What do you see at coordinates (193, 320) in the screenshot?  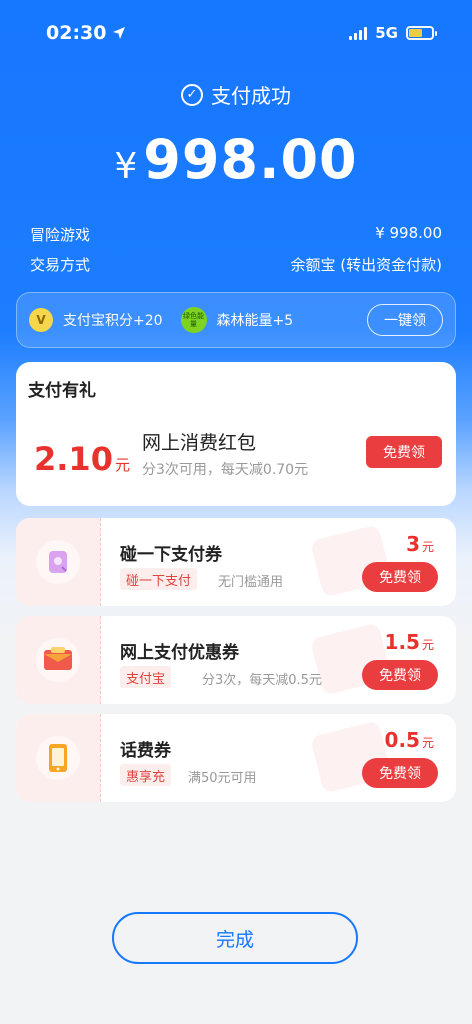 I see `green-energy-icon: 绿色能量` at bounding box center [193, 320].